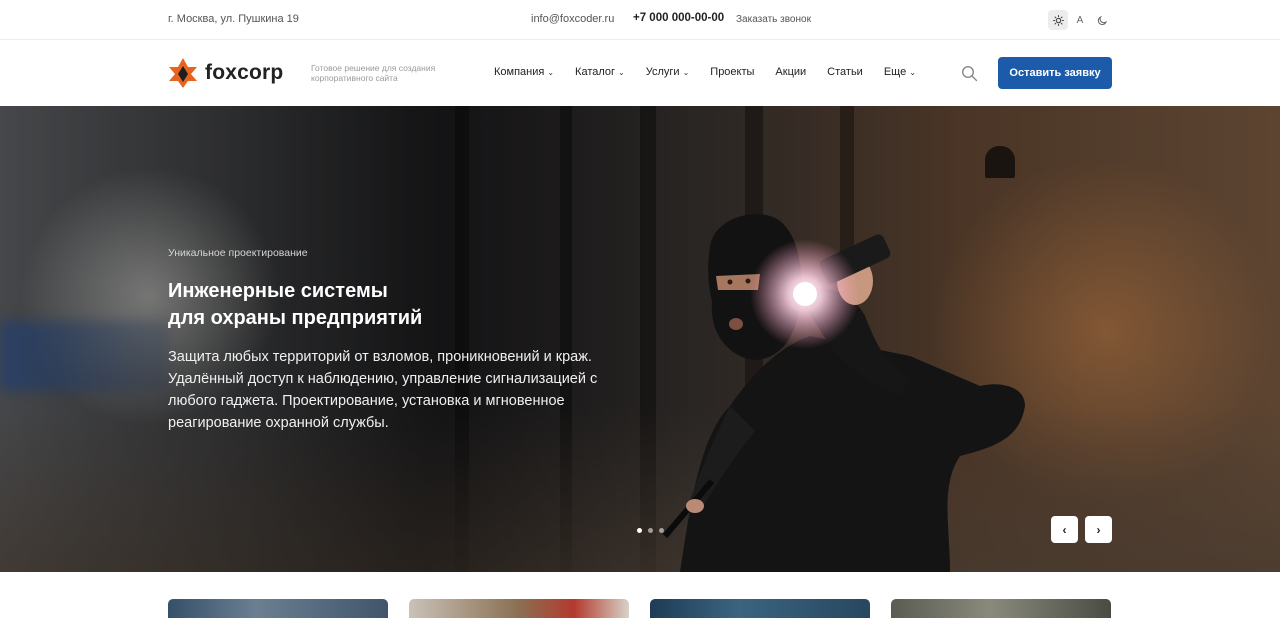  I want to click on moon-icon, so click(1102, 20).